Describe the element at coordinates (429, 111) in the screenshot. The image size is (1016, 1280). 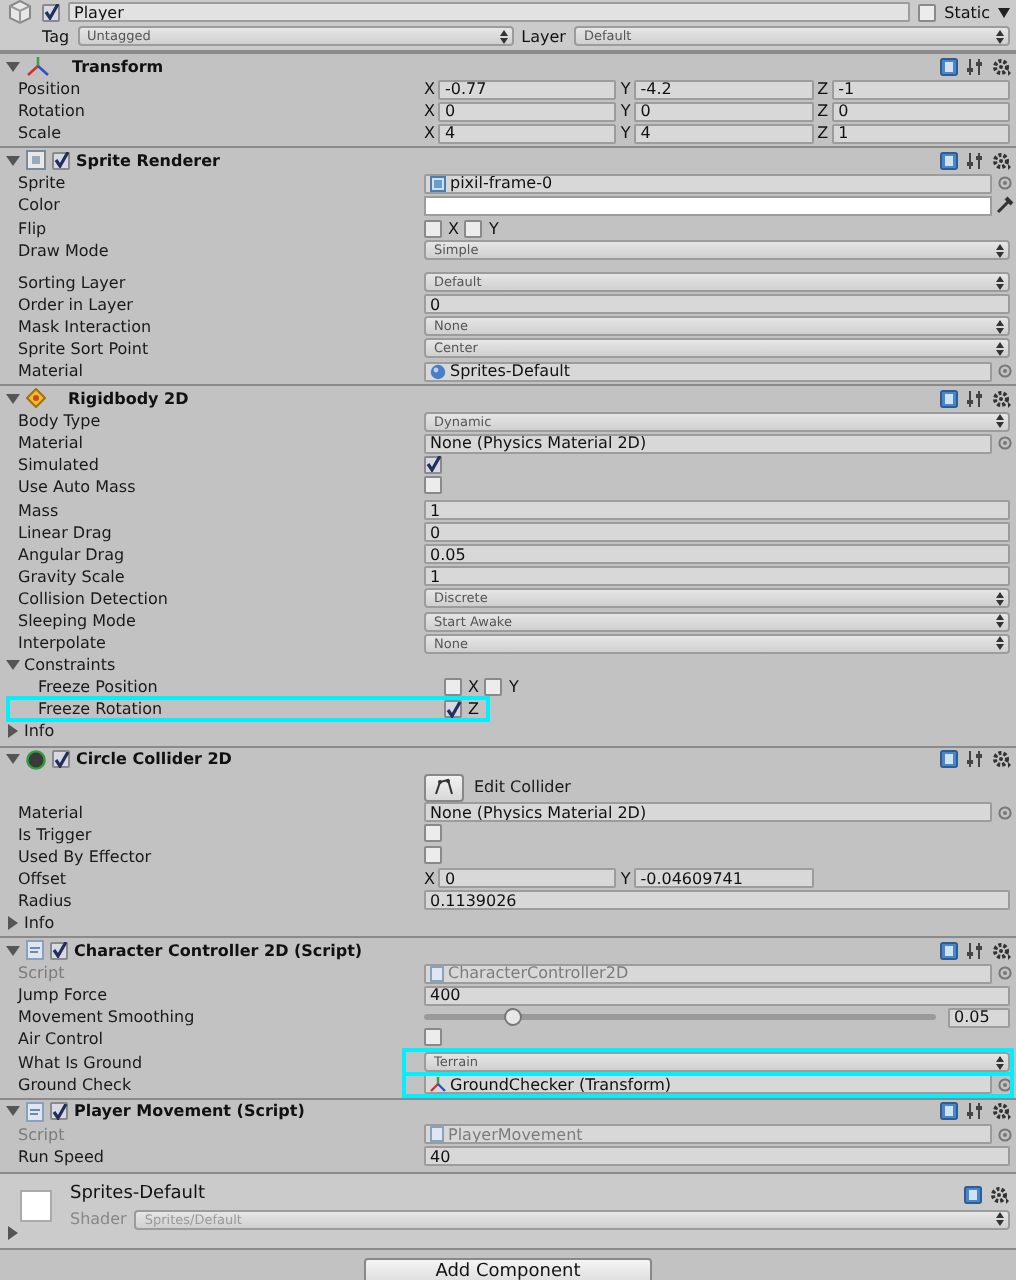
I see `axis-label: X` at that location.